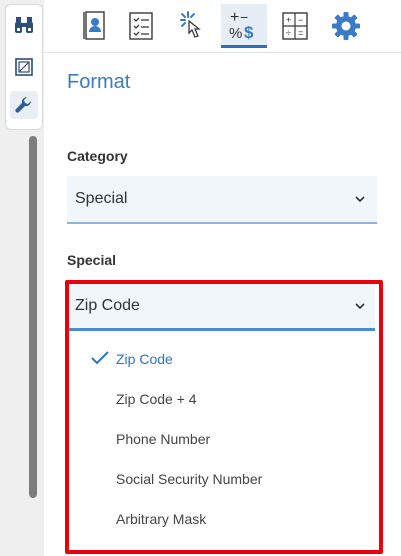 The image size is (401, 556). I want to click on option-label: Phone Number, so click(163, 439).